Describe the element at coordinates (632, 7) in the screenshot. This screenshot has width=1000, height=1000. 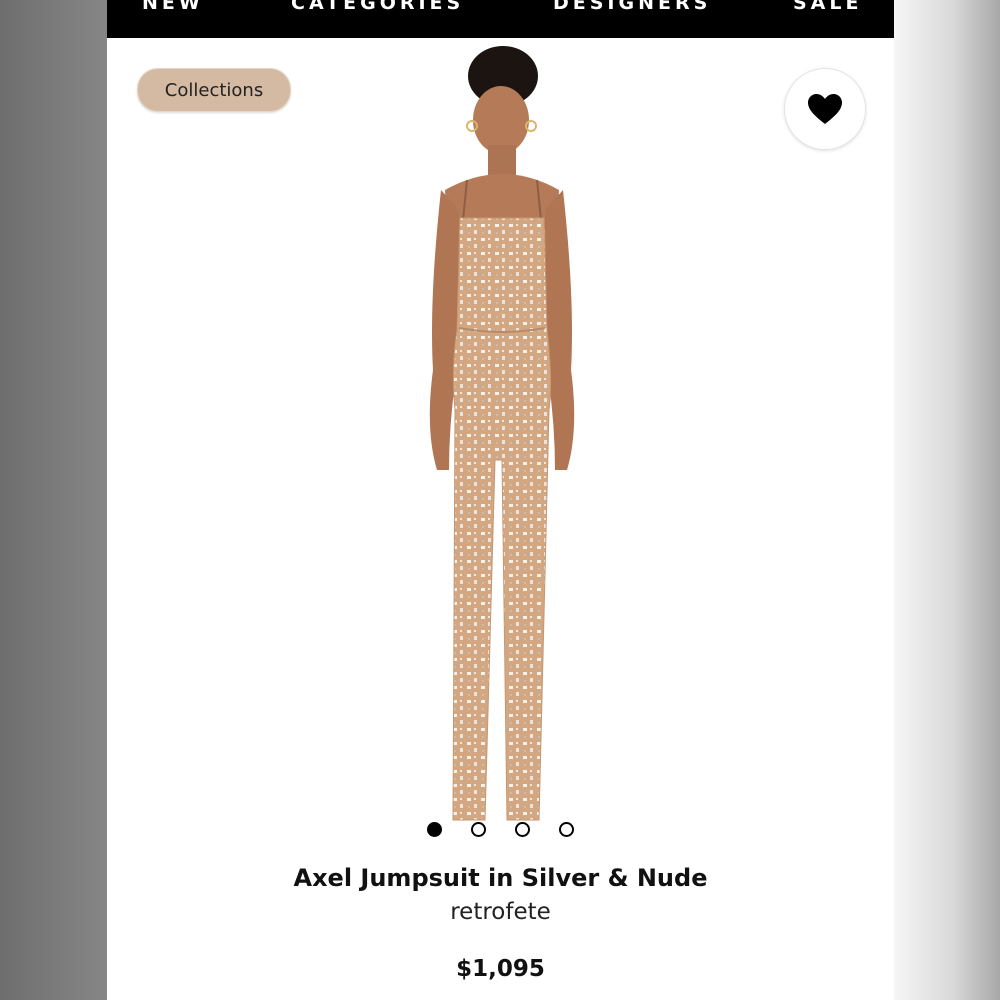
I see `nav-item-designers: DESIGNERS` at that location.